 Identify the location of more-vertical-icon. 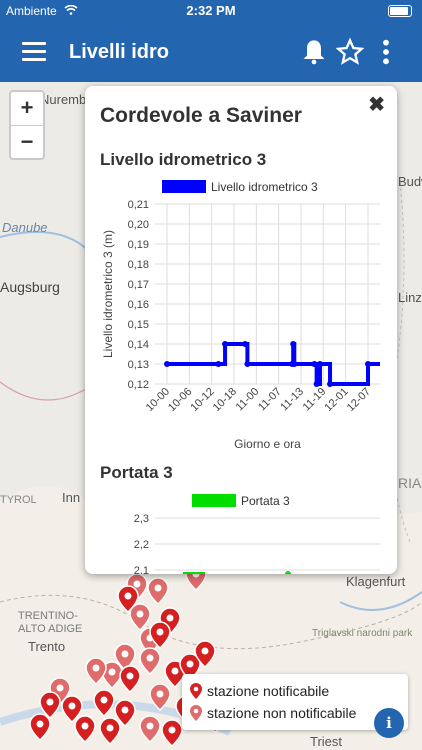
(386, 52).